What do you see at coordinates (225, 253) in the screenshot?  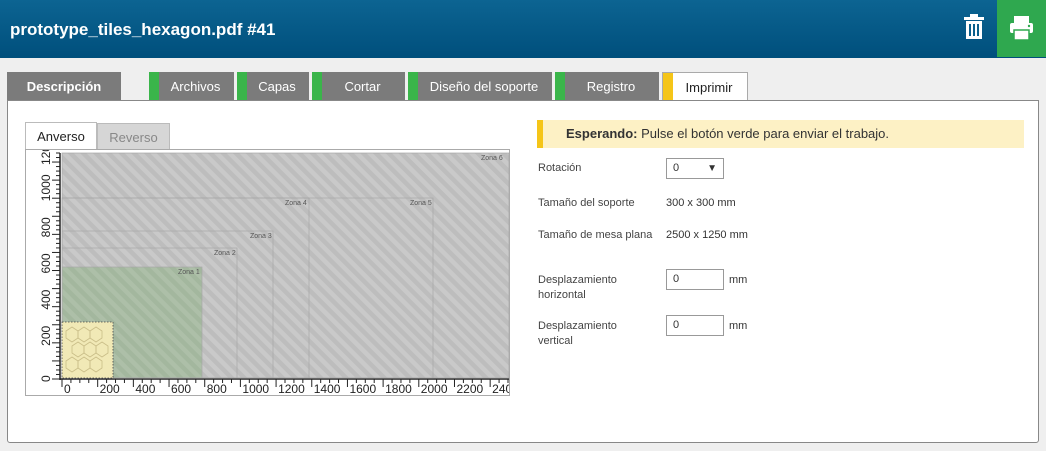 I see `zone-label: Zona 2` at bounding box center [225, 253].